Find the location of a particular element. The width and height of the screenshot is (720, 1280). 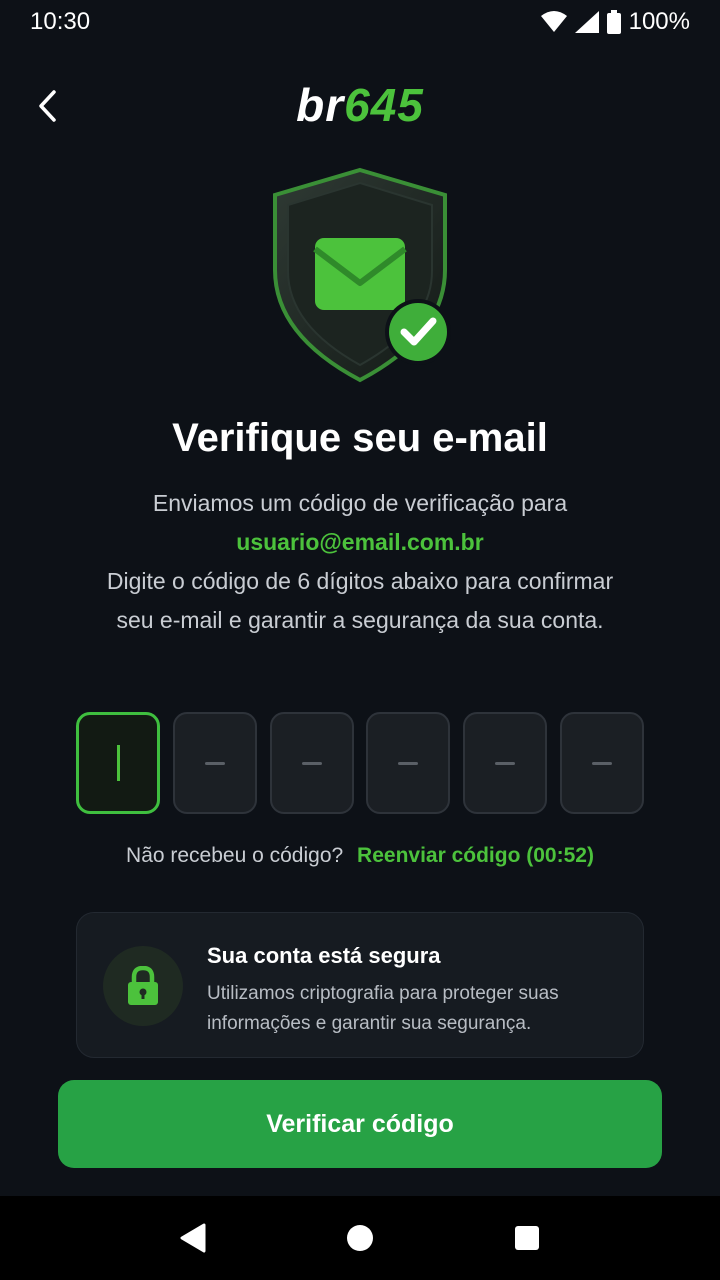

verify-code-button: Verificar código is located at coordinates (360, 1124).